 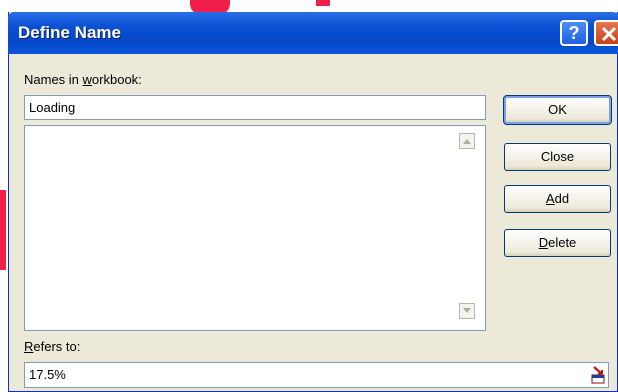 What do you see at coordinates (609, 34) in the screenshot?
I see `close-icon` at bounding box center [609, 34].